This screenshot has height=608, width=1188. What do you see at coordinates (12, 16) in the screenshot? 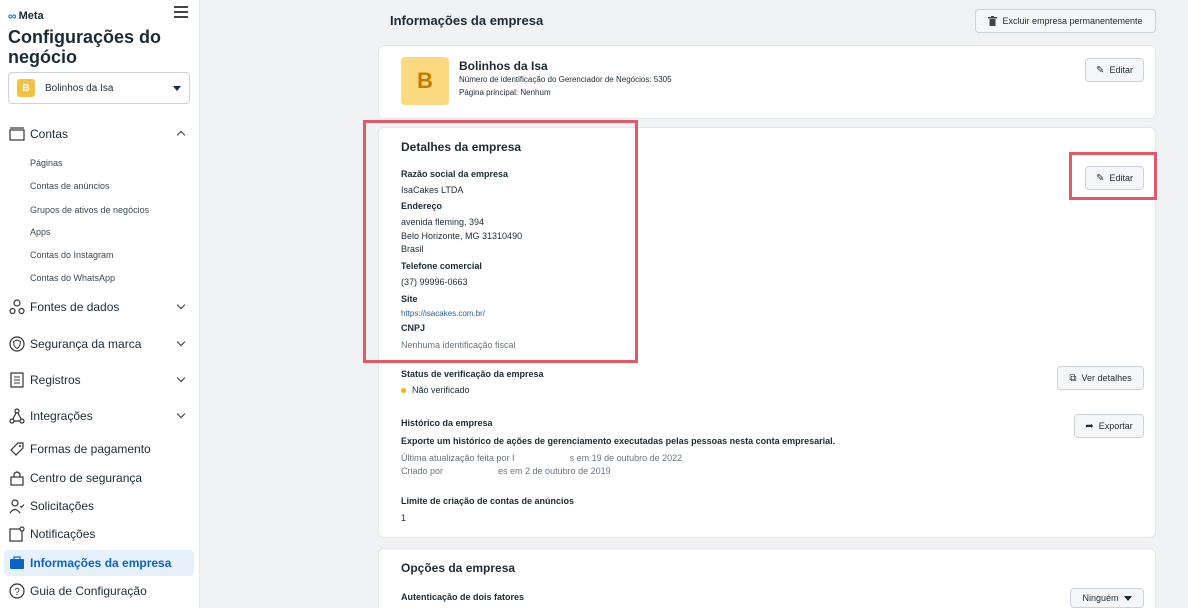
I see `meta-infinity-icon: ∞` at bounding box center [12, 16].